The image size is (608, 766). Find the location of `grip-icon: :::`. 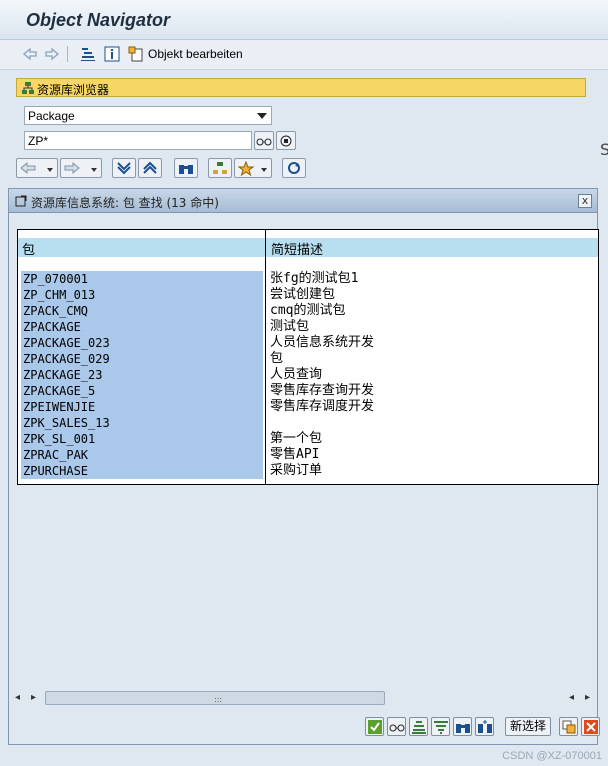

grip-icon: ::: is located at coordinates (218, 699).